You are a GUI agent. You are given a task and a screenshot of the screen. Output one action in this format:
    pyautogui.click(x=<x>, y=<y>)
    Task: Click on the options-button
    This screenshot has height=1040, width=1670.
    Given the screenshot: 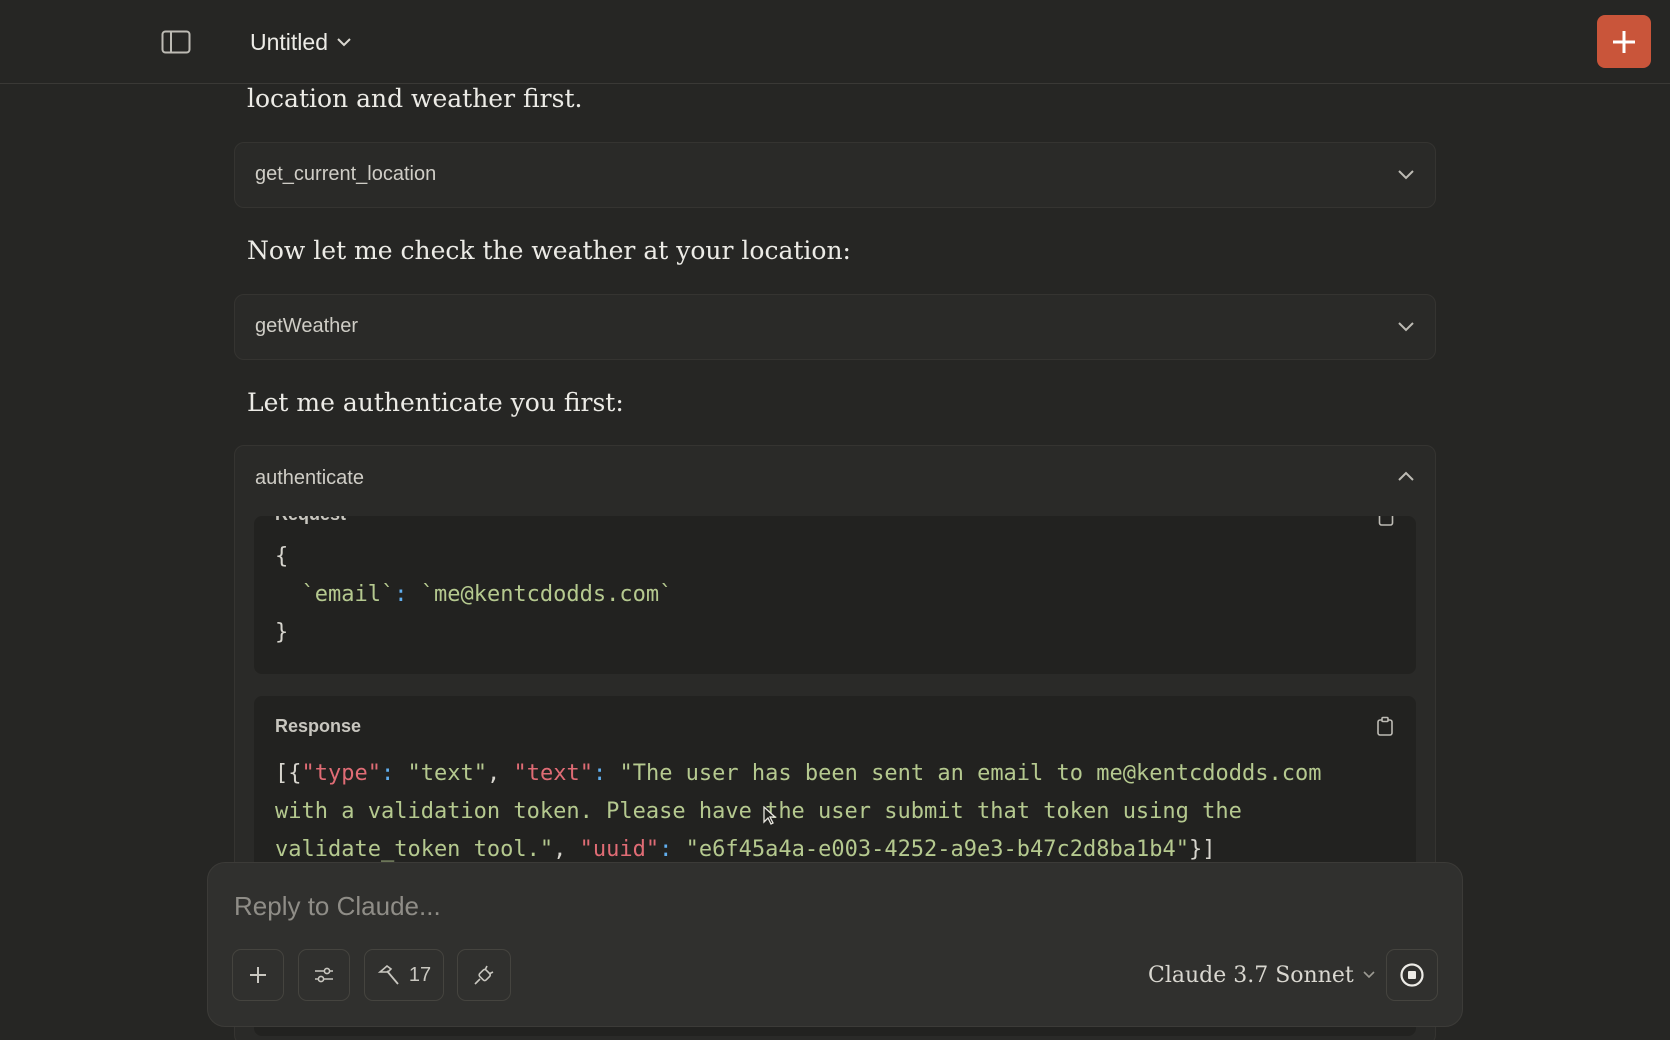 What is the action you would take?
    pyautogui.click(x=324, y=975)
    